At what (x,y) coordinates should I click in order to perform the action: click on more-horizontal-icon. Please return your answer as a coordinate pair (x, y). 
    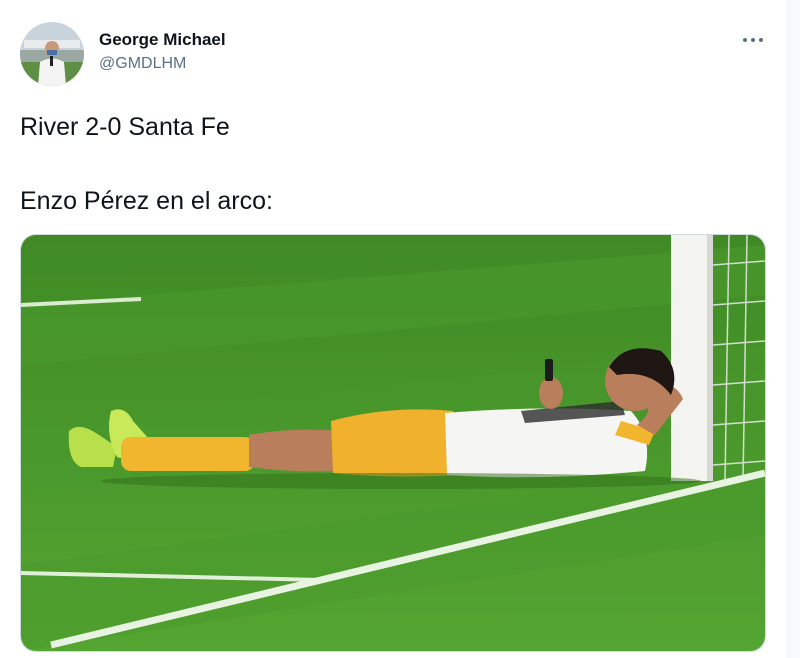
    Looking at the image, I should click on (753, 40).